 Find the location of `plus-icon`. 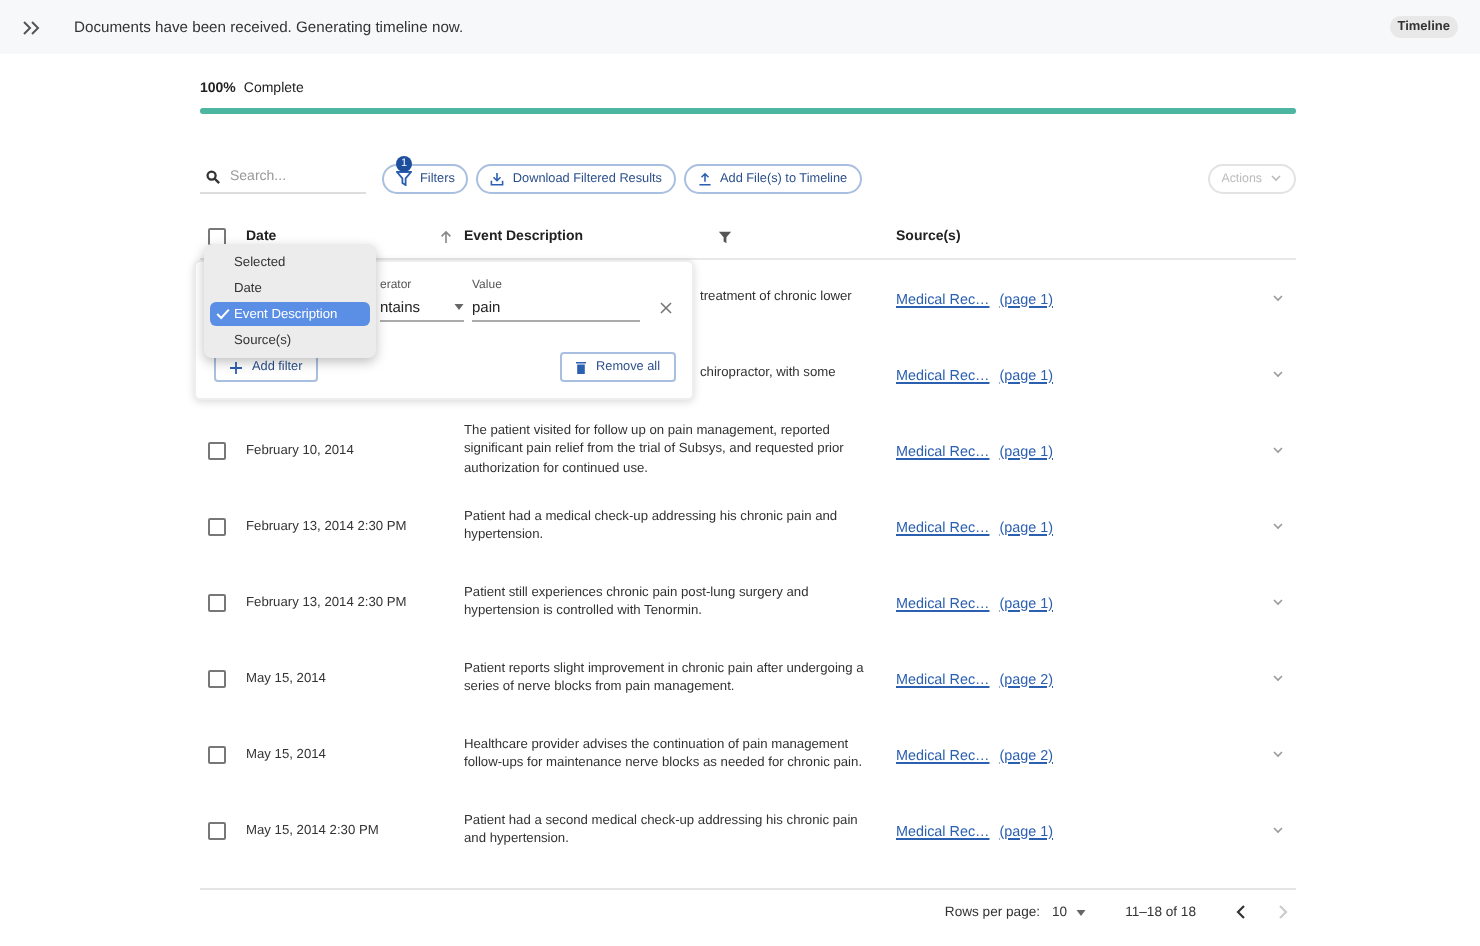

plus-icon is located at coordinates (236, 367).